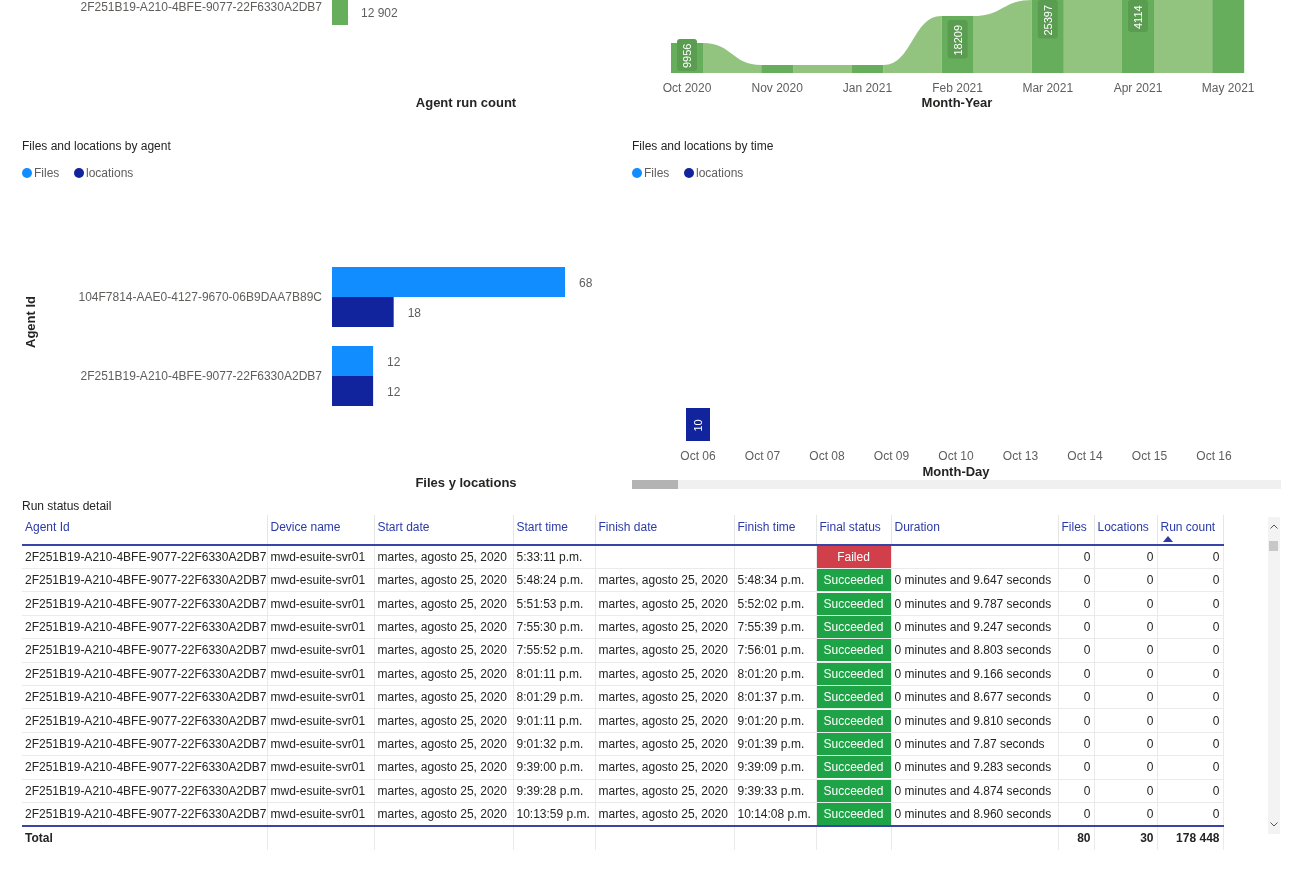 This screenshot has height=874, width=1301. What do you see at coordinates (762, 456) in the screenshot?
I see `axis-label: Oct 07` at bounding box center [762, 456].